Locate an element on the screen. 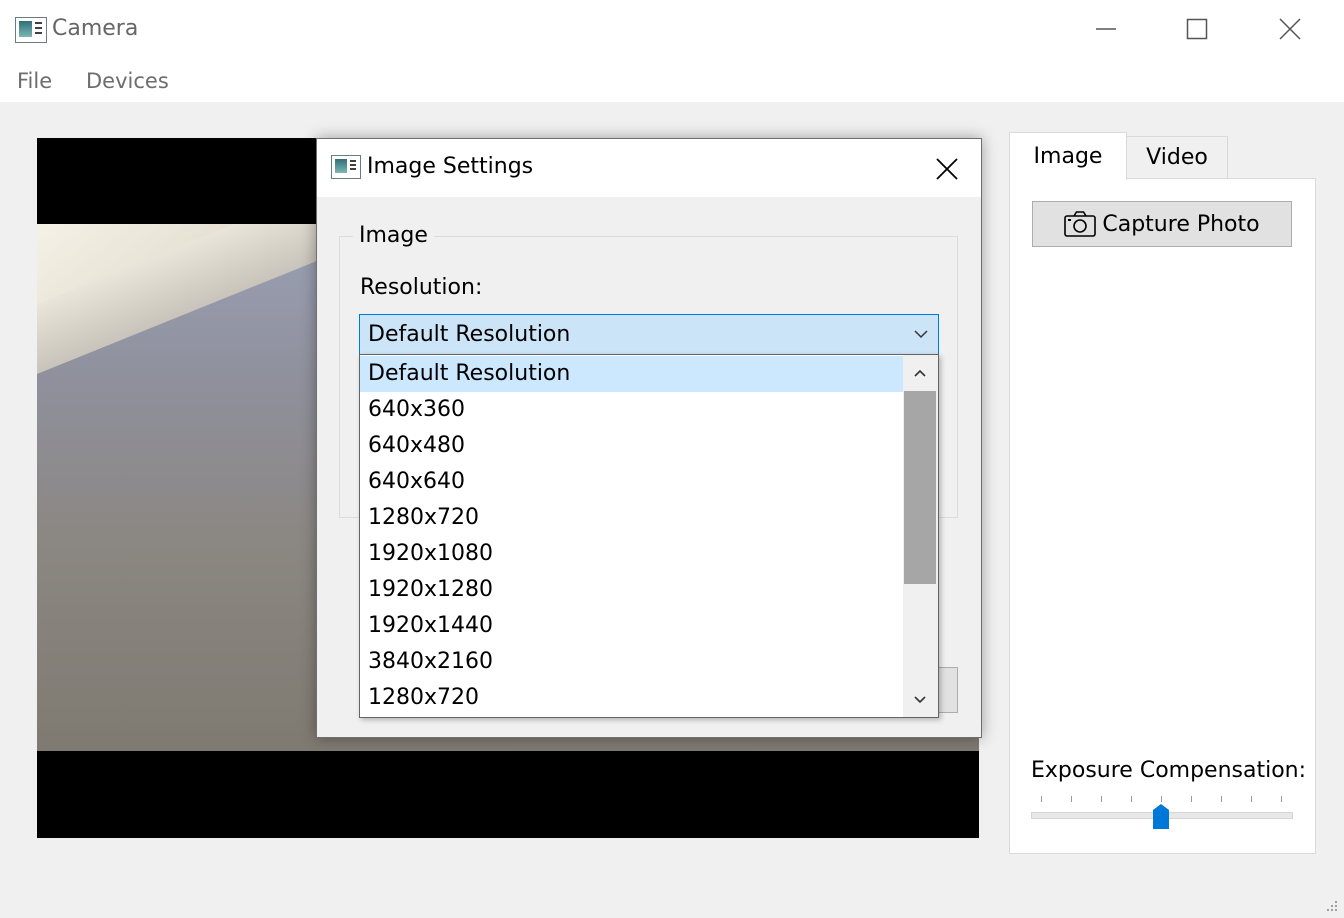  camera-icon is located at coordinates (1080, 224).